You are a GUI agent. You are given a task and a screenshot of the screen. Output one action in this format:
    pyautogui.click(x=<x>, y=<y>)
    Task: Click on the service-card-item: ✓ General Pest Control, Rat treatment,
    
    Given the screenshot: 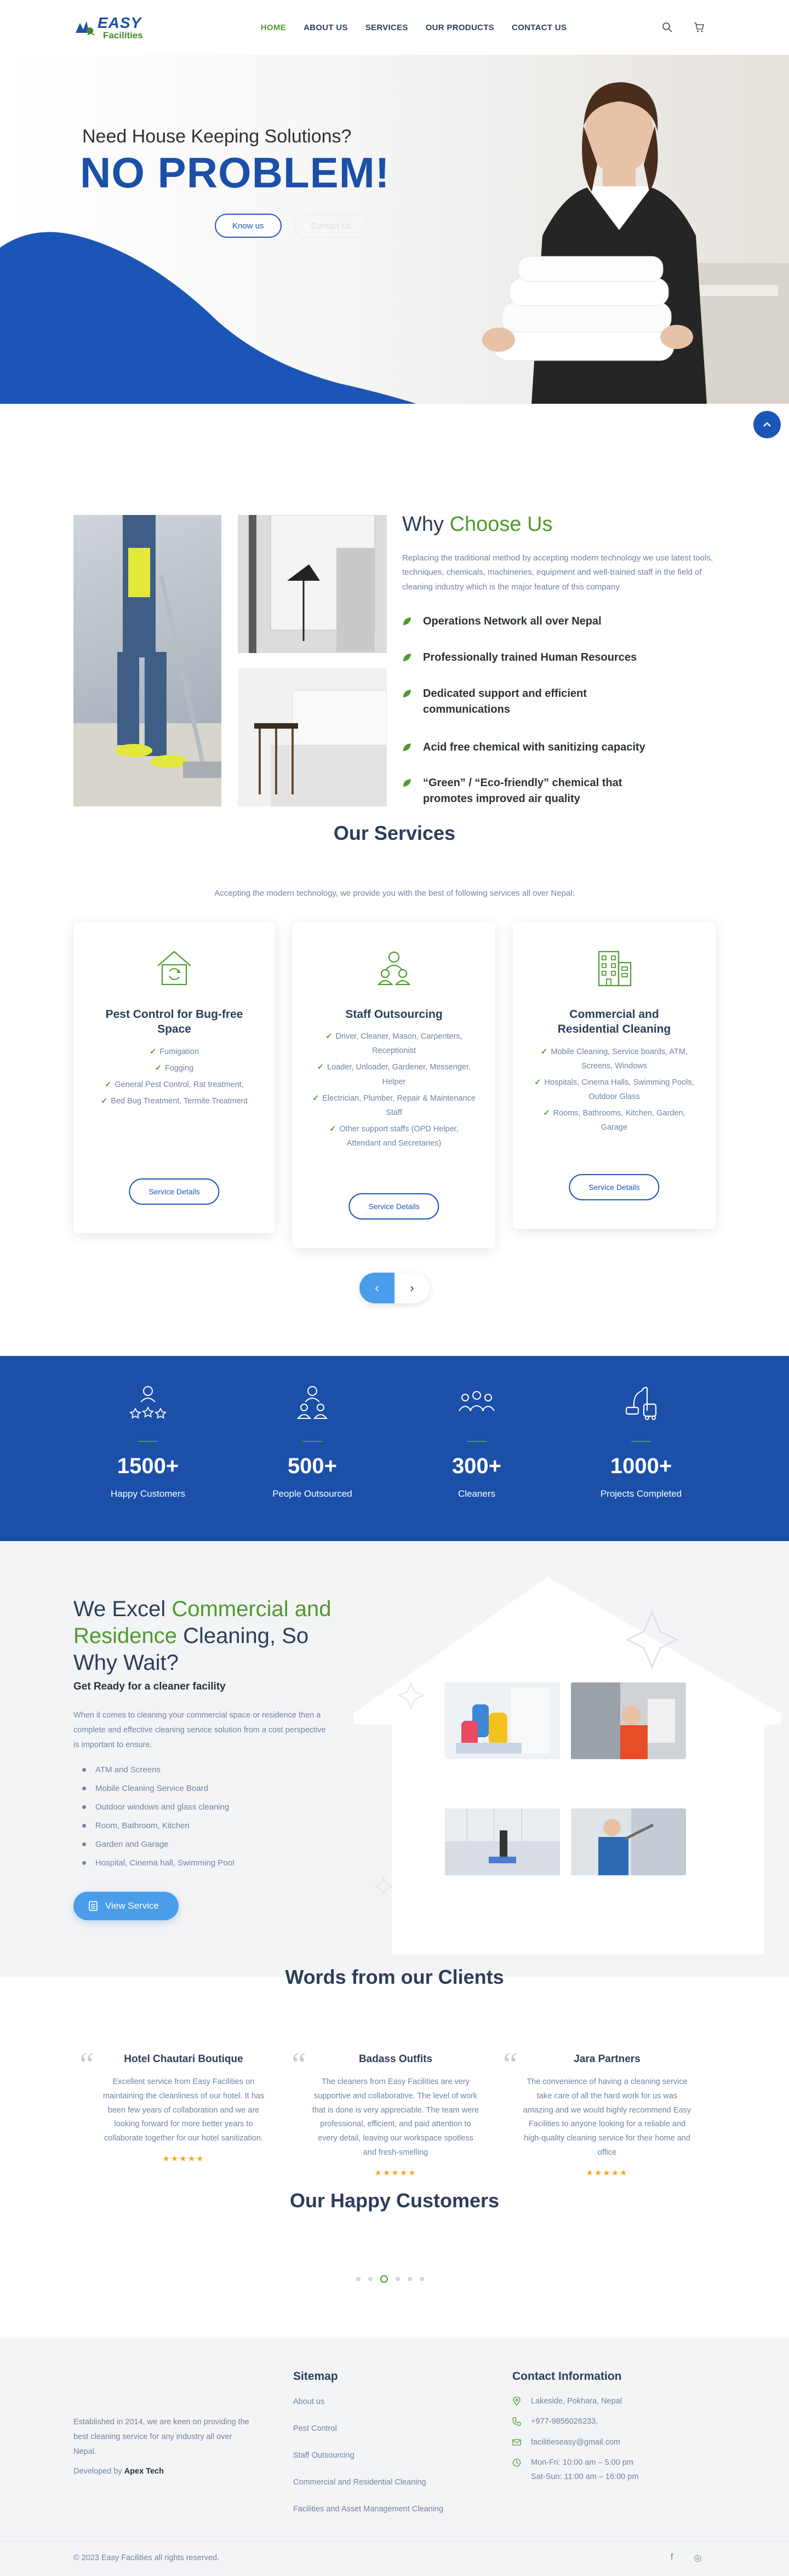 What is the action you would take?
    pyautogui.click(x=175, y=1084)
    